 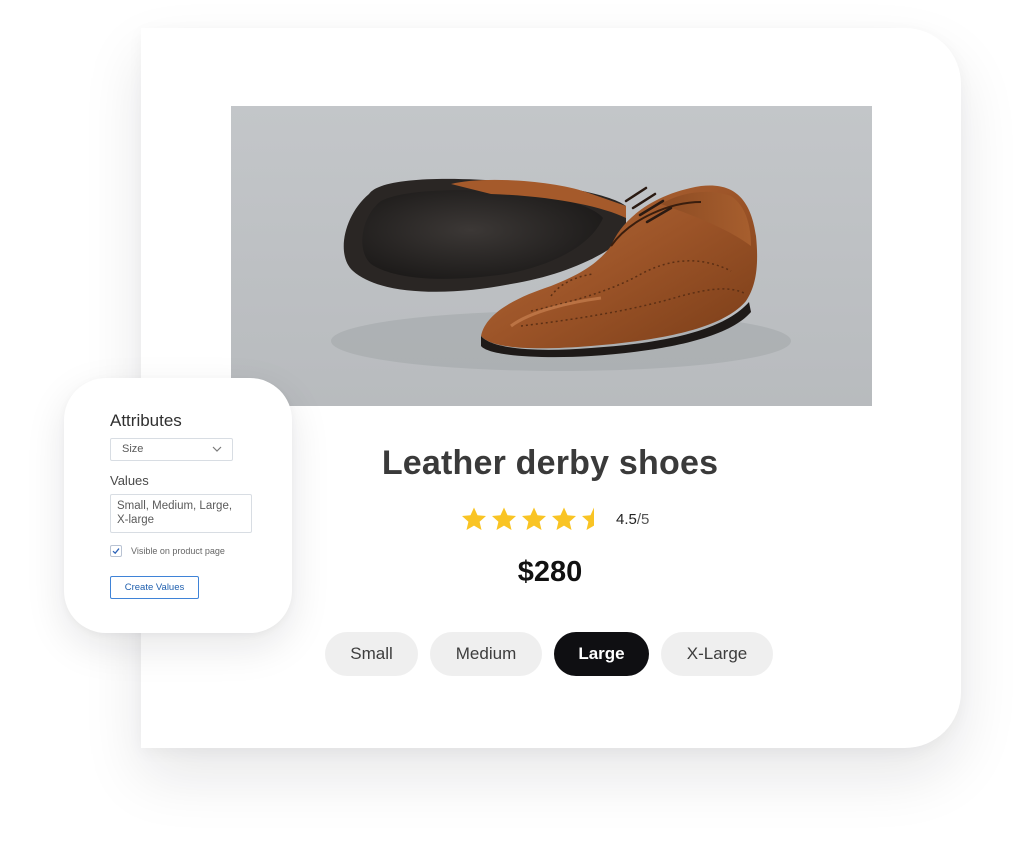 What do you see at coordinates (588, 518) in the screenshot?
I see `half-star-icon` at bounding box center [588, 518].